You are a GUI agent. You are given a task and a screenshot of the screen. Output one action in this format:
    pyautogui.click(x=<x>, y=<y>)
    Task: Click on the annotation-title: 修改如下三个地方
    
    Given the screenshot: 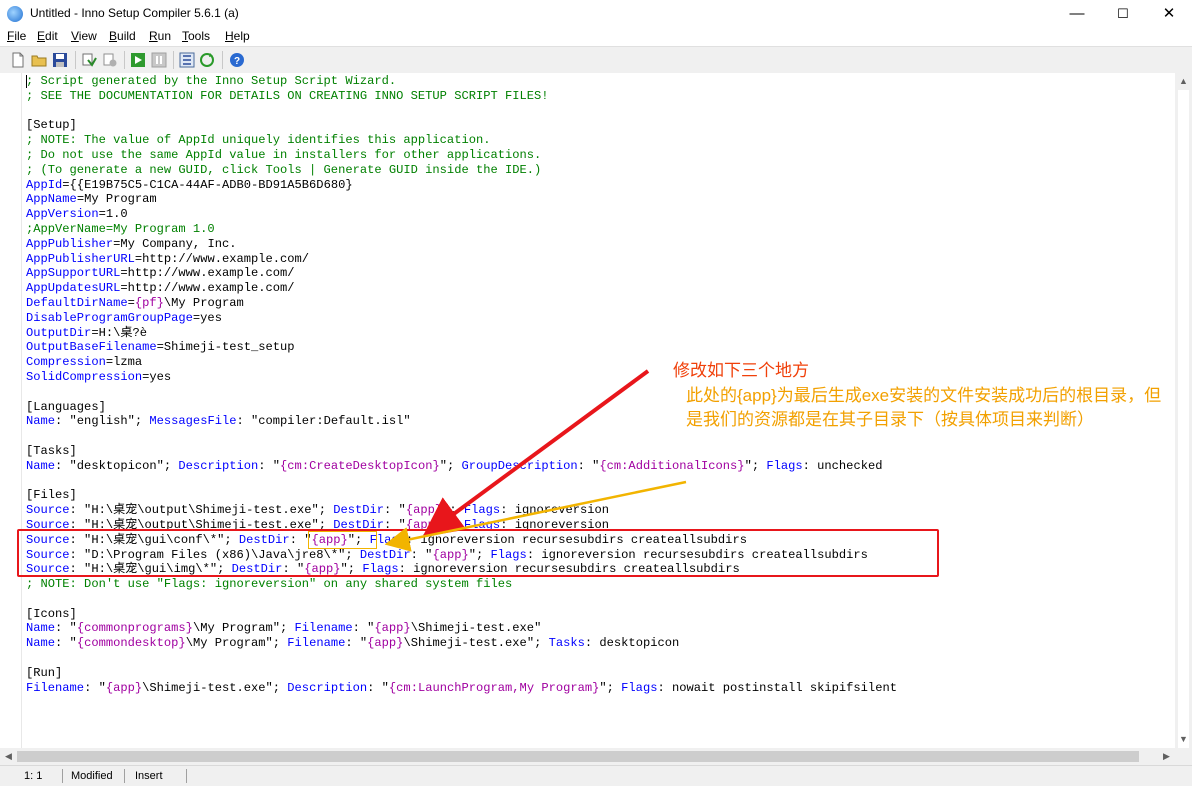 What is the action you would take?
    pyautogui.click(x=741, y=370)
    